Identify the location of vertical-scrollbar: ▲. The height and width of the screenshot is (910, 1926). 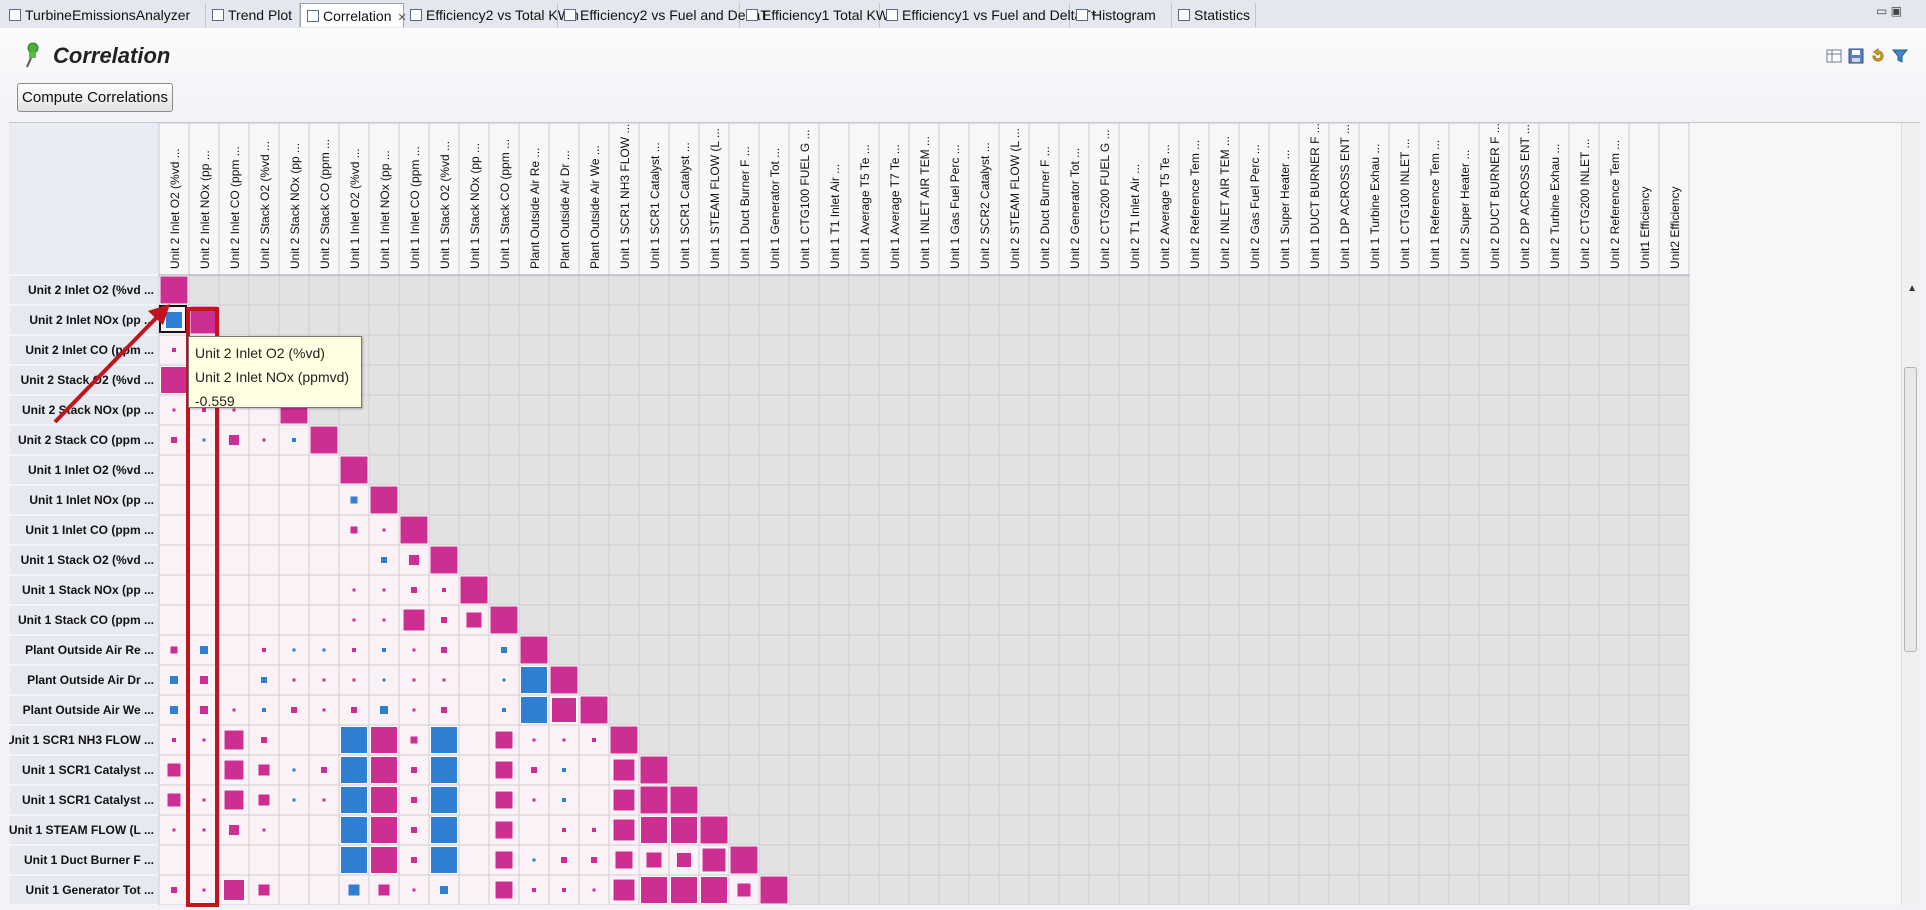
(1910, 514).